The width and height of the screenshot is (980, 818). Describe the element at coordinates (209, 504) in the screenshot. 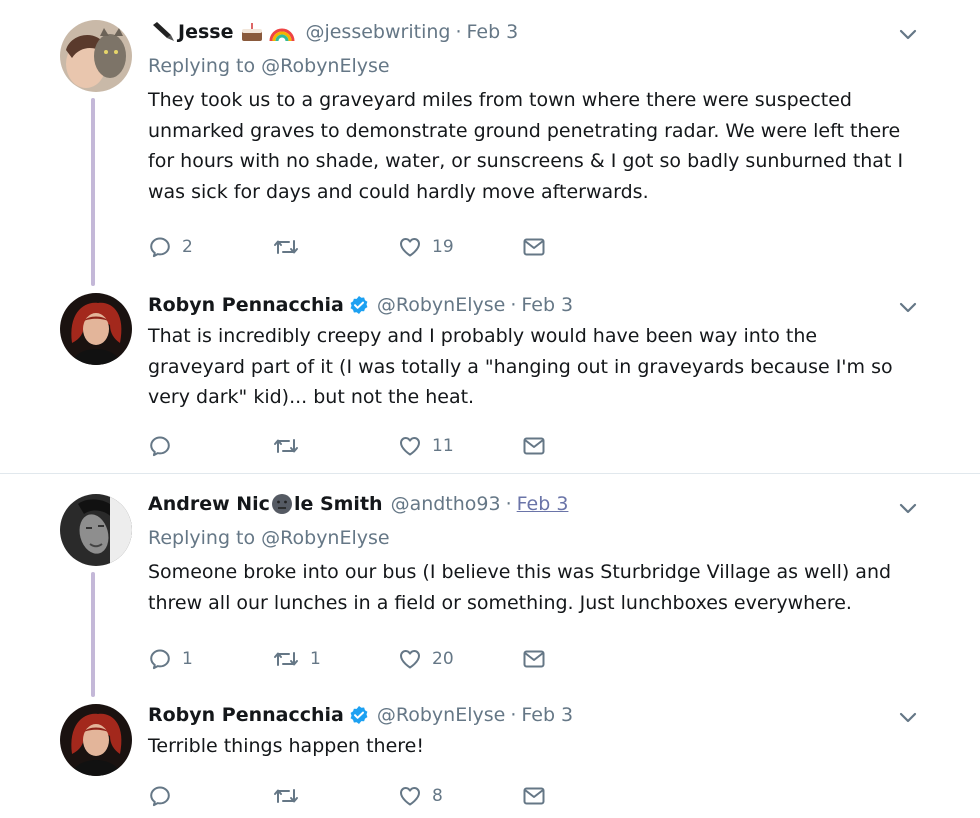

I see `author-name-part1: Andrew Nic` at that location.